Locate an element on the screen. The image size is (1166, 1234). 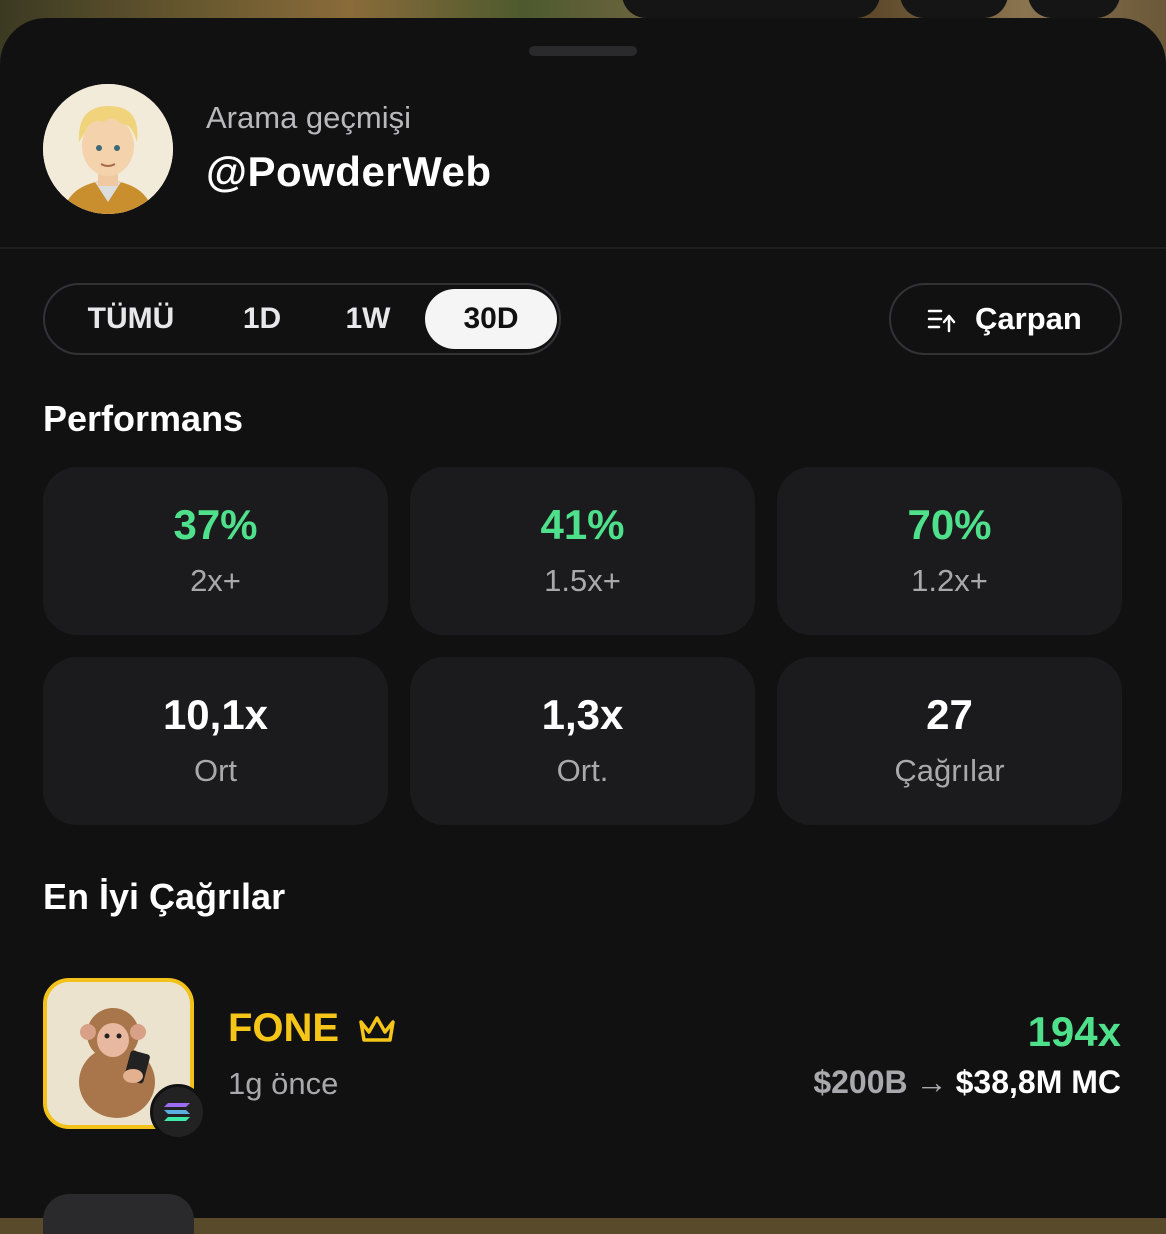
top-settings-button is located at coordinates (1074, 9).